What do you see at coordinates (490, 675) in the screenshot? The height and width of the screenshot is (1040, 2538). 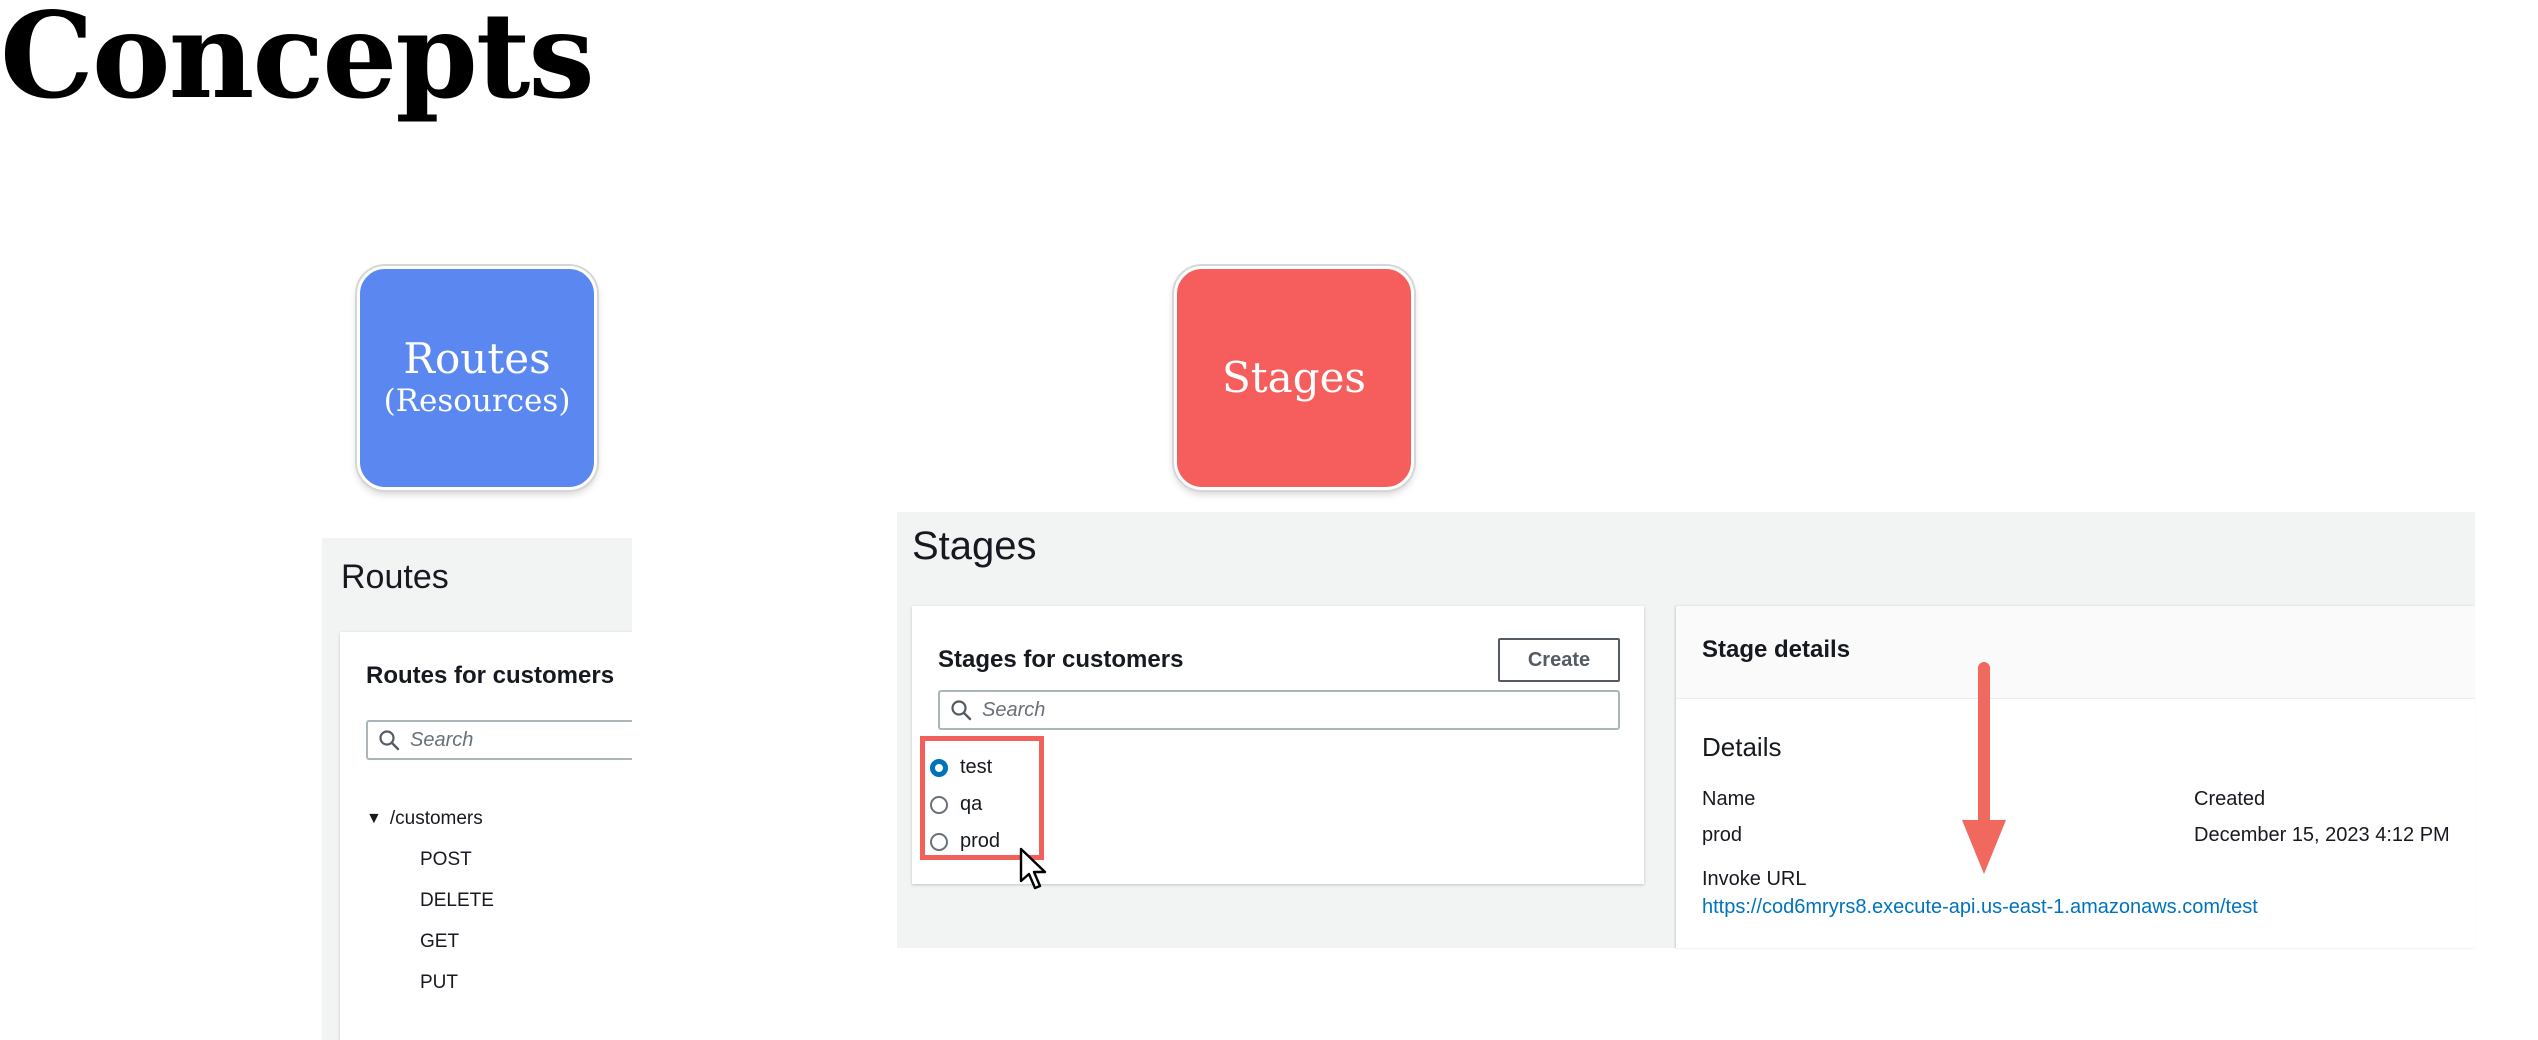 I see `routes-card-title: Routes for customers` at bounding box center [490, 675].